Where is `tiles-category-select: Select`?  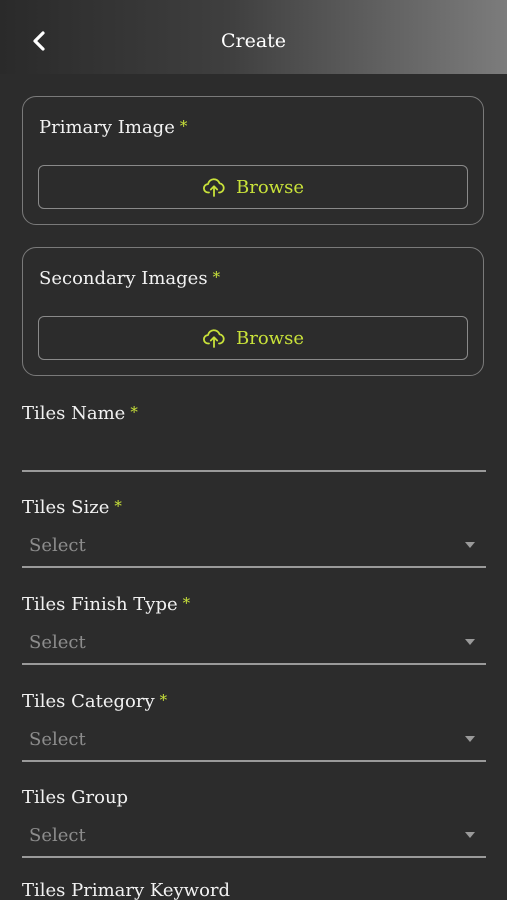
tiles-category-select: Select is located at coordinates (254, 741).